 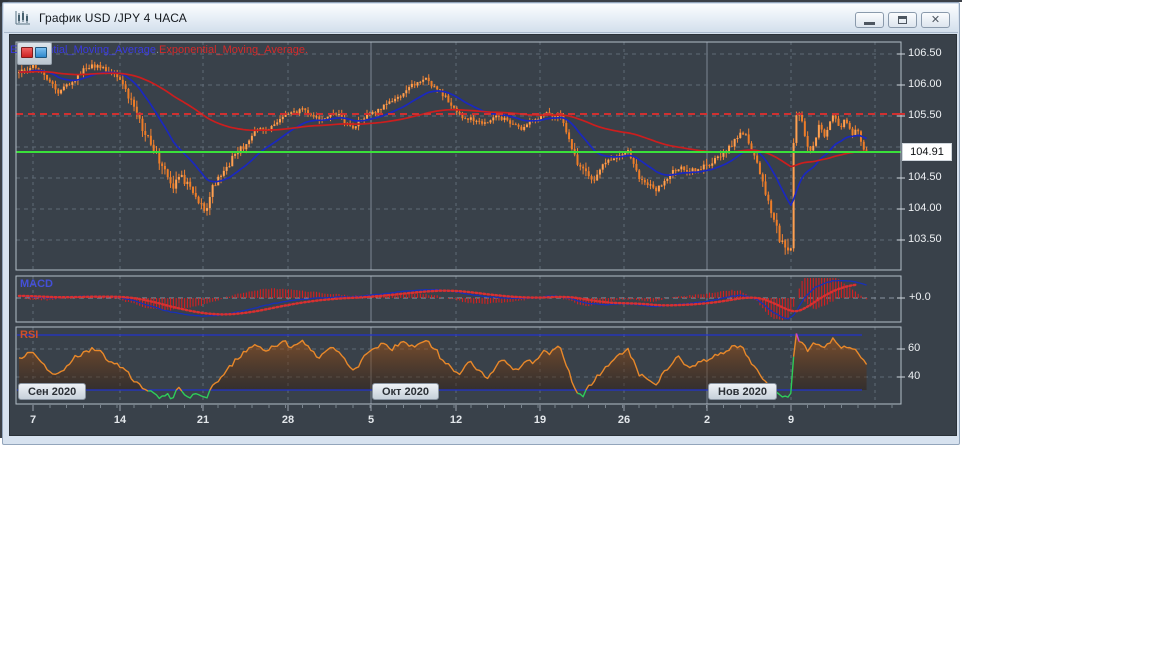 I want to click on window-title: График USD /JPY 4 ЧАСА, so click(x=113, y=18).